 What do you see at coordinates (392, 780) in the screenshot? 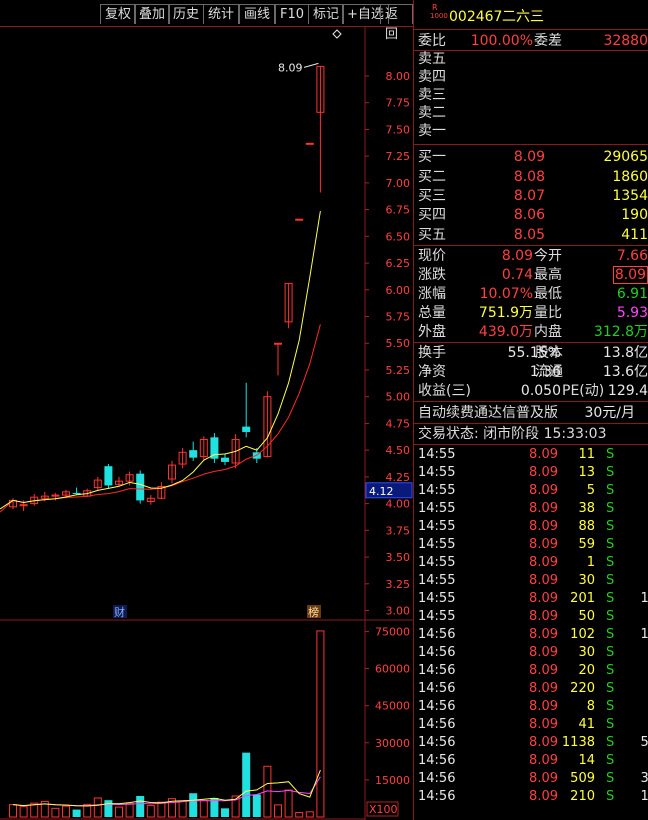
I see `volume-tick-label: 15000` at bounding box center [392, 780].